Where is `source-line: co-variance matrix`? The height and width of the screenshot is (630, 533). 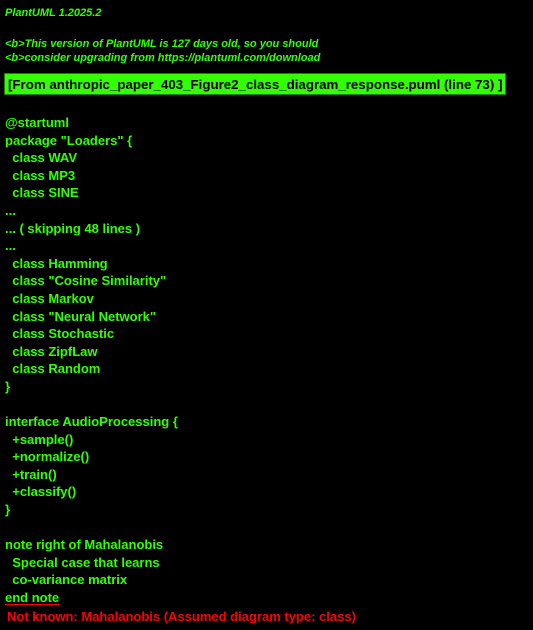 source-line: co-variance matrix is located at coordinates (66, 580).